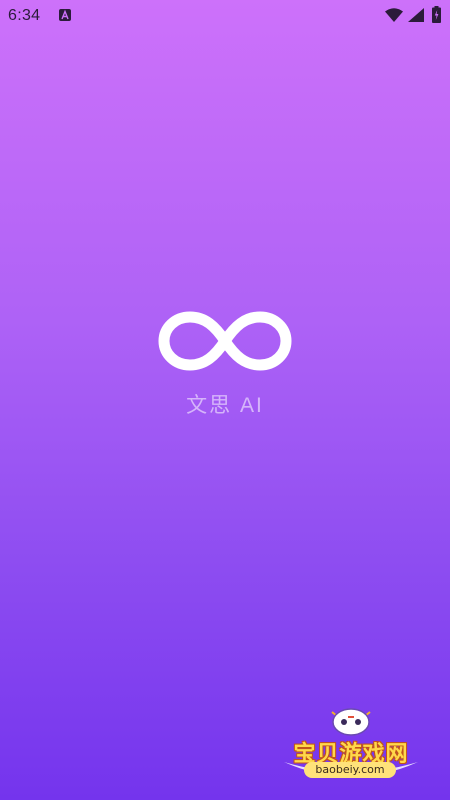 This screenshot has height=800, width=450. I want to click on infinity-logo-icon, so click(225, 341).